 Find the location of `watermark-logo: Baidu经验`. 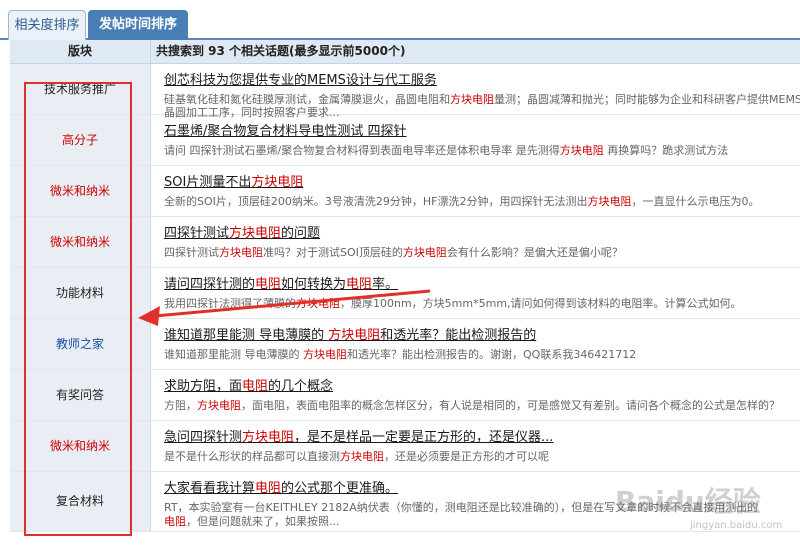

watermark-logo: Baidu经验 is located at coordinates (688, 501).